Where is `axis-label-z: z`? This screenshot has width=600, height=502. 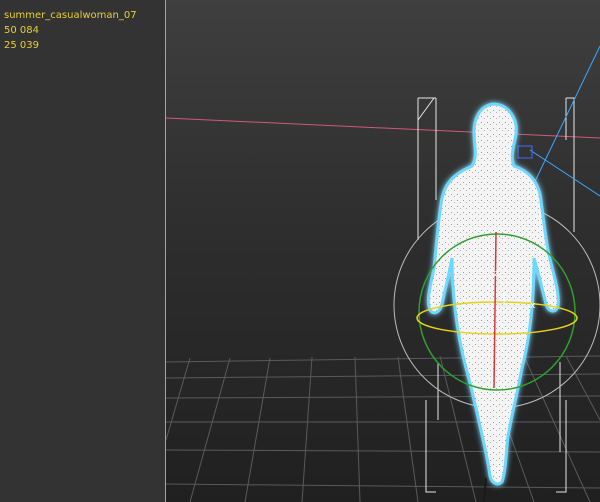
axis-label-z: z is located at coordinates (496, 274).